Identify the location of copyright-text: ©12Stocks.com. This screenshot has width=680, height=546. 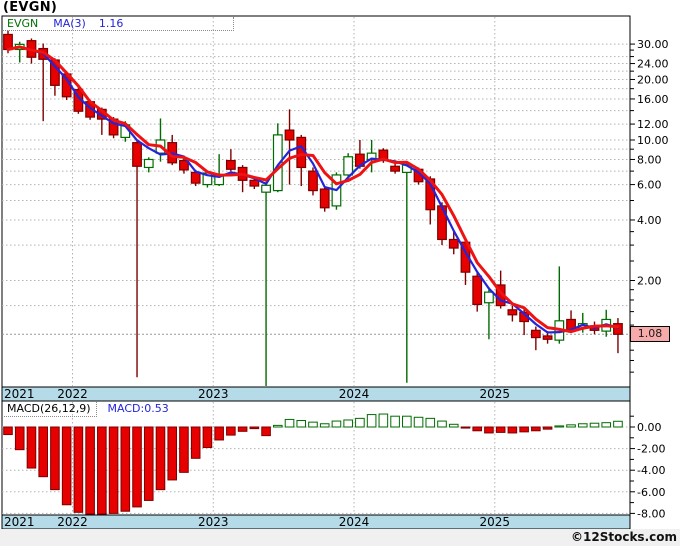
(624, 537).